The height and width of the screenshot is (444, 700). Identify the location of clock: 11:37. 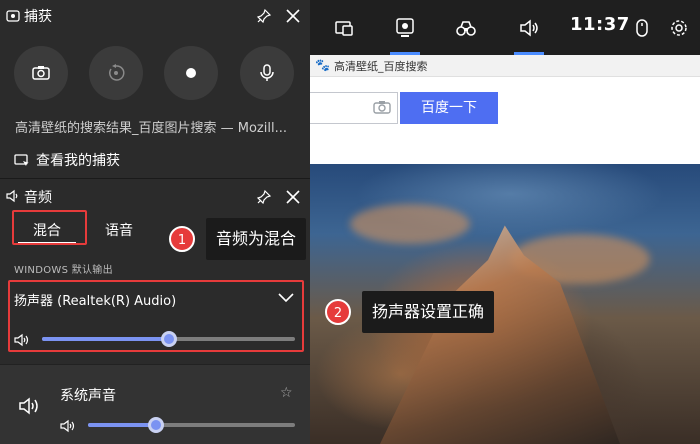
(600, 24).